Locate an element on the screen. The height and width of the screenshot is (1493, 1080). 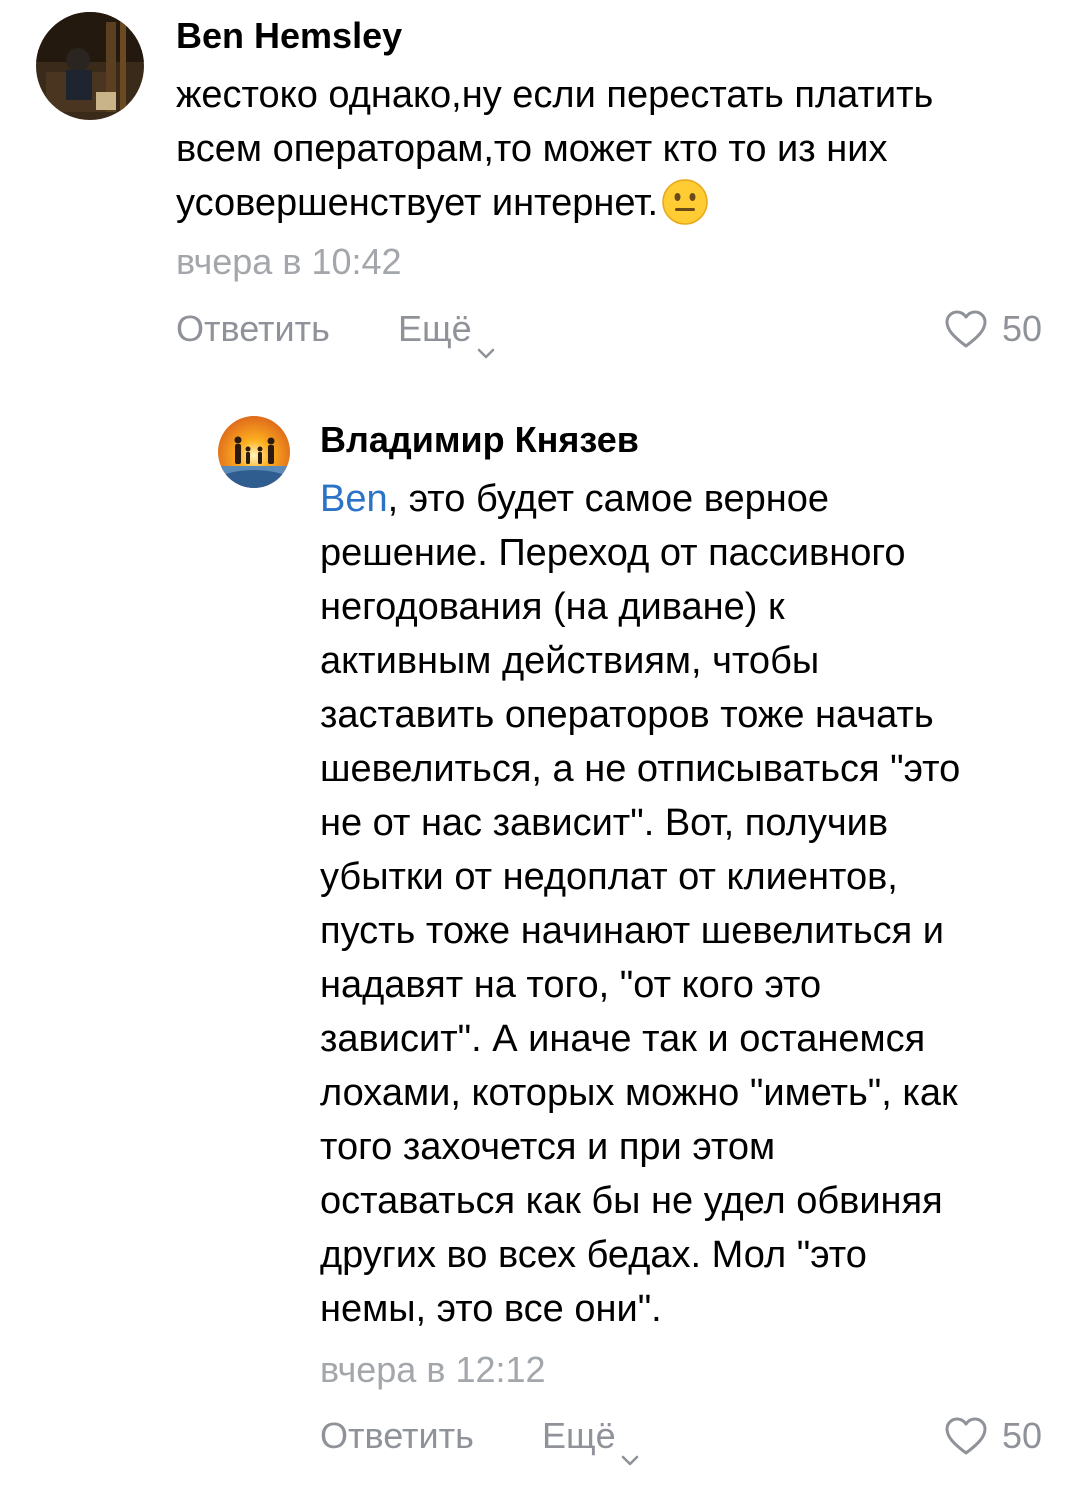
mention-link: Ben is located at coordinates (354, 499).